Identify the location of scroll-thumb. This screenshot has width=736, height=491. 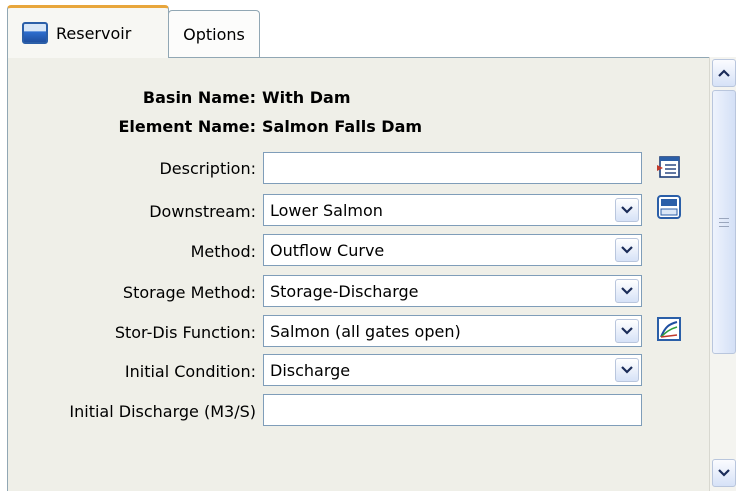
(724, 222).